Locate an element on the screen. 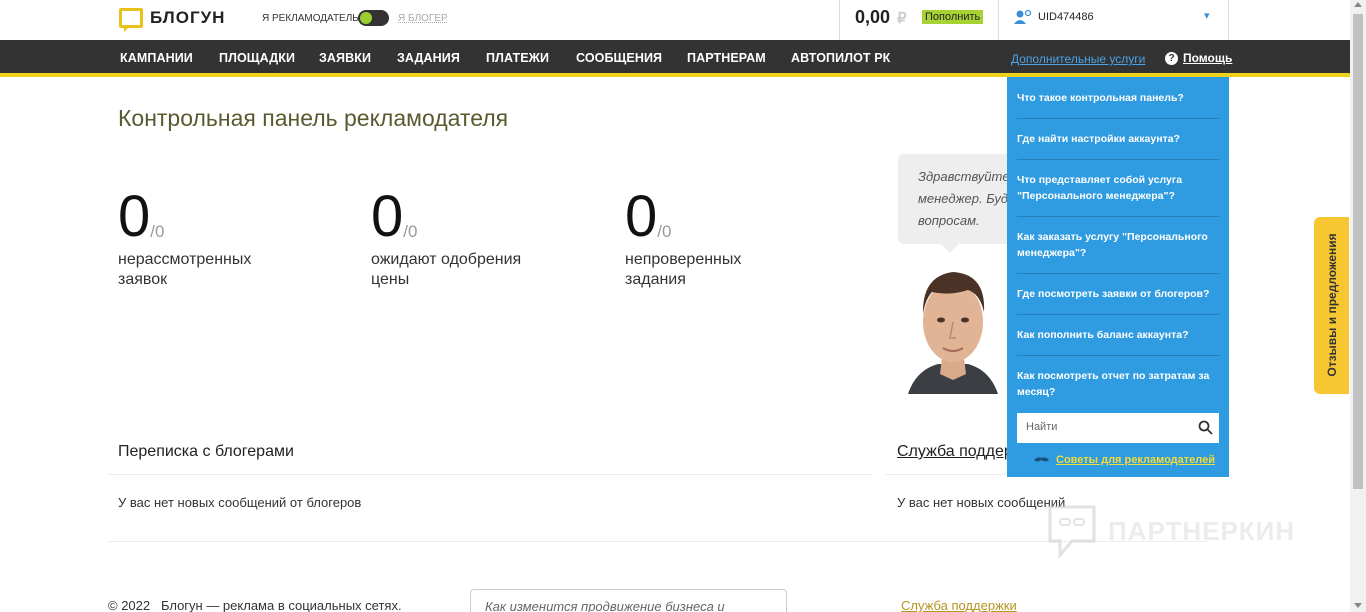 This screenshot has width=1366, height=612. stat-label: непроверенных задания is located at coordinates (683, 269).